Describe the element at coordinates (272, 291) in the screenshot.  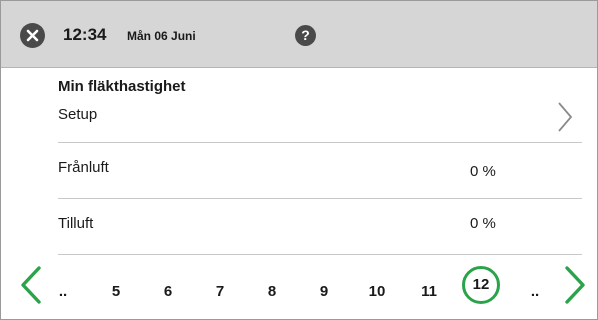
I see `page-8: 8` at that location.